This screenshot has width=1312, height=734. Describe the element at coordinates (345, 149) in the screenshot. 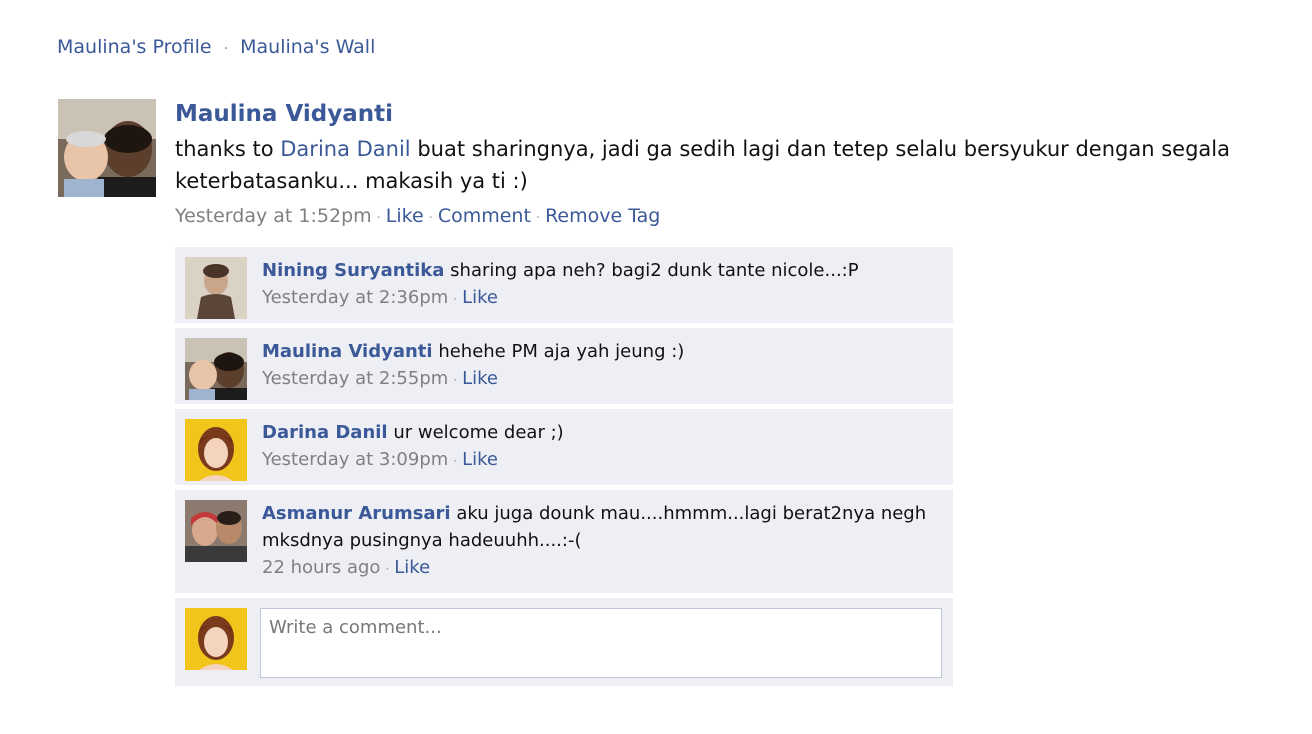

I see `mention-link: Darina Danil` at that location.